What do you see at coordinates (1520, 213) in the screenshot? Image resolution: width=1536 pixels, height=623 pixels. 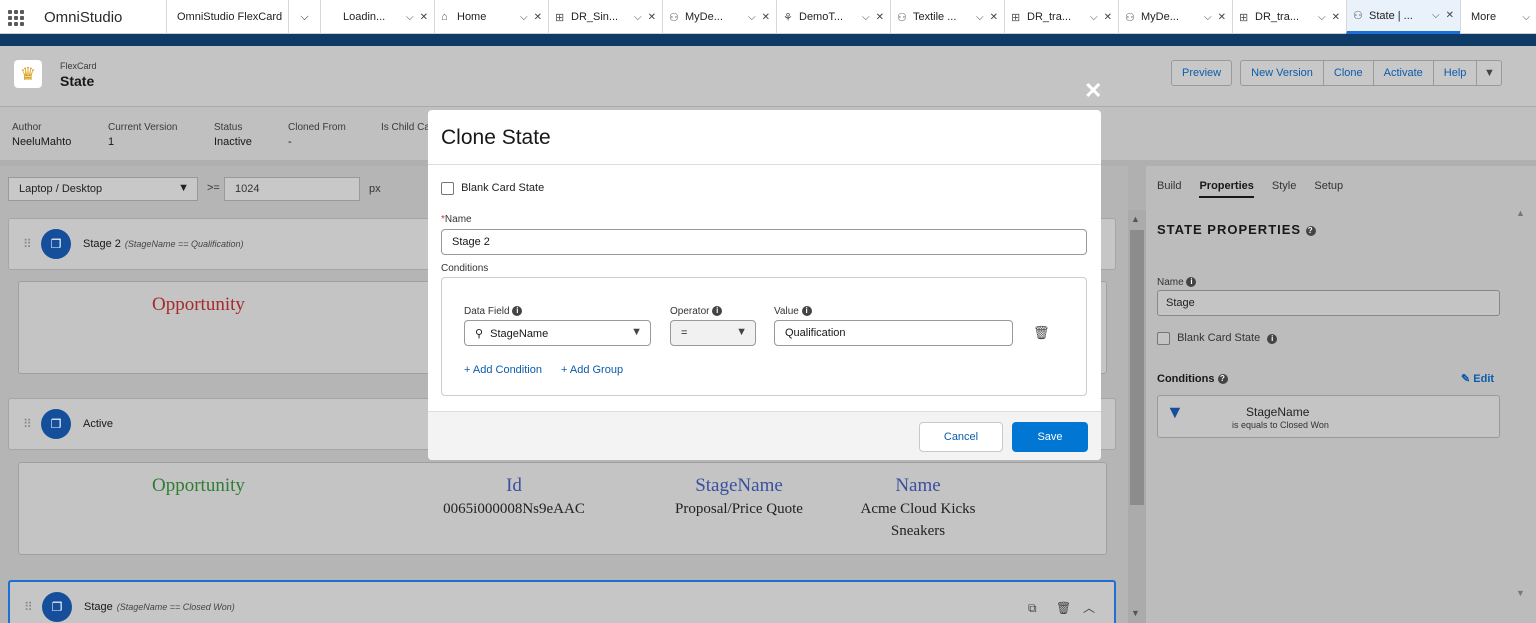 I see `panel-scroll-up-icon: ▲` at bounding box center [1520, 213].